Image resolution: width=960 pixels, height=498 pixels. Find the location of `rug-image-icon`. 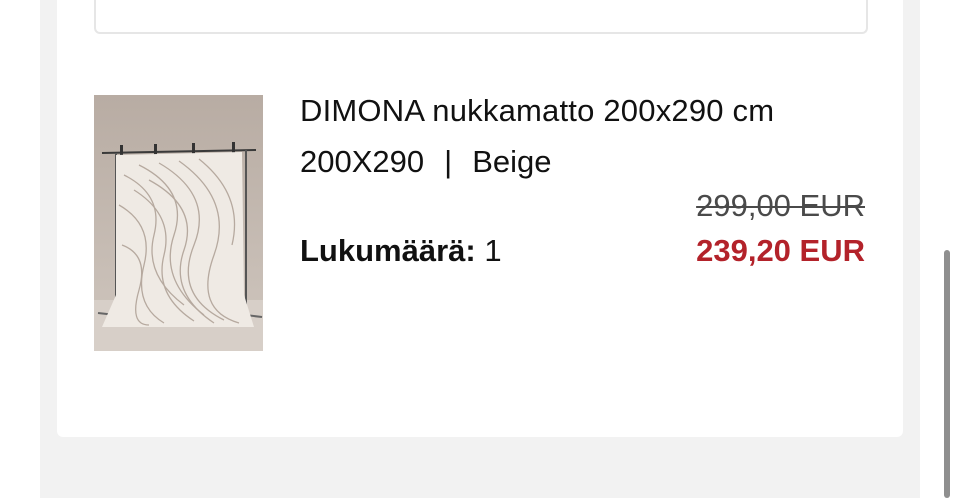

rug-image-icon is located at coordinates (178, 223).